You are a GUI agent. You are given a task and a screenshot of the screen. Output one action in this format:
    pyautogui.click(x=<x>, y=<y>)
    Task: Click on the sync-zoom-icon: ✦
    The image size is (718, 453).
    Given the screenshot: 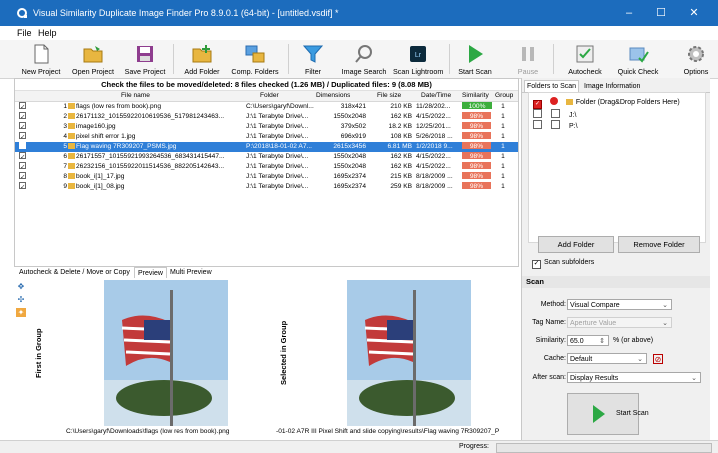 What is the action you would take?
    pyautogui.click(x=21, y=312)
    